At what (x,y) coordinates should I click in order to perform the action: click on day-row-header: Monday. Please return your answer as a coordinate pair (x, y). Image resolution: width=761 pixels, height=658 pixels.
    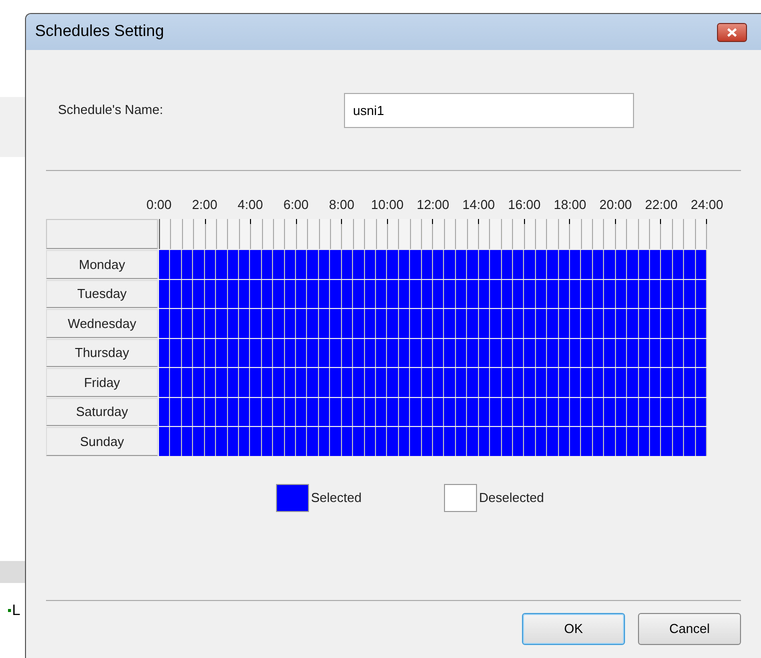
    Looking at the image, I should click on (102, 264).